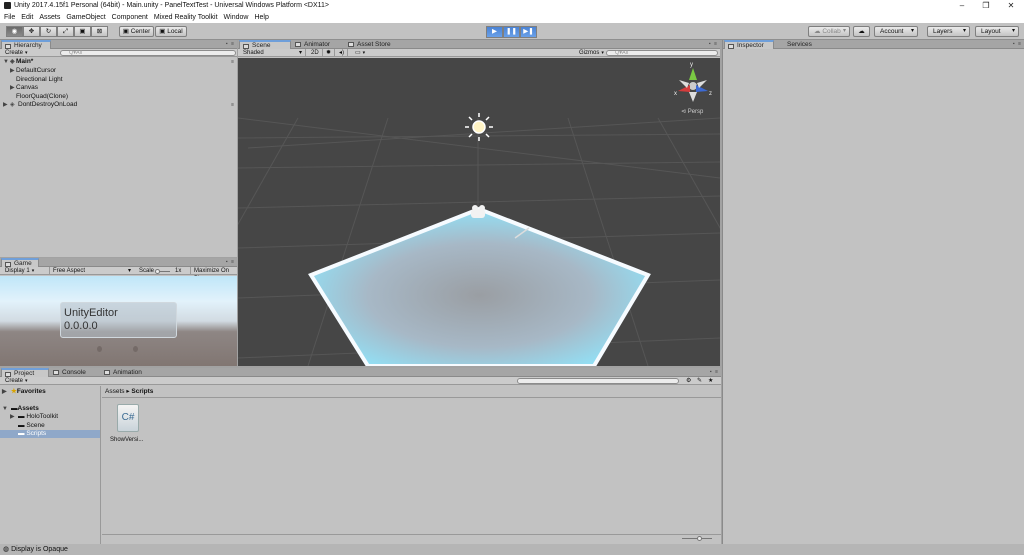  I want to click on favorites-row: ▶ ★Favorites, so click(50, 392).